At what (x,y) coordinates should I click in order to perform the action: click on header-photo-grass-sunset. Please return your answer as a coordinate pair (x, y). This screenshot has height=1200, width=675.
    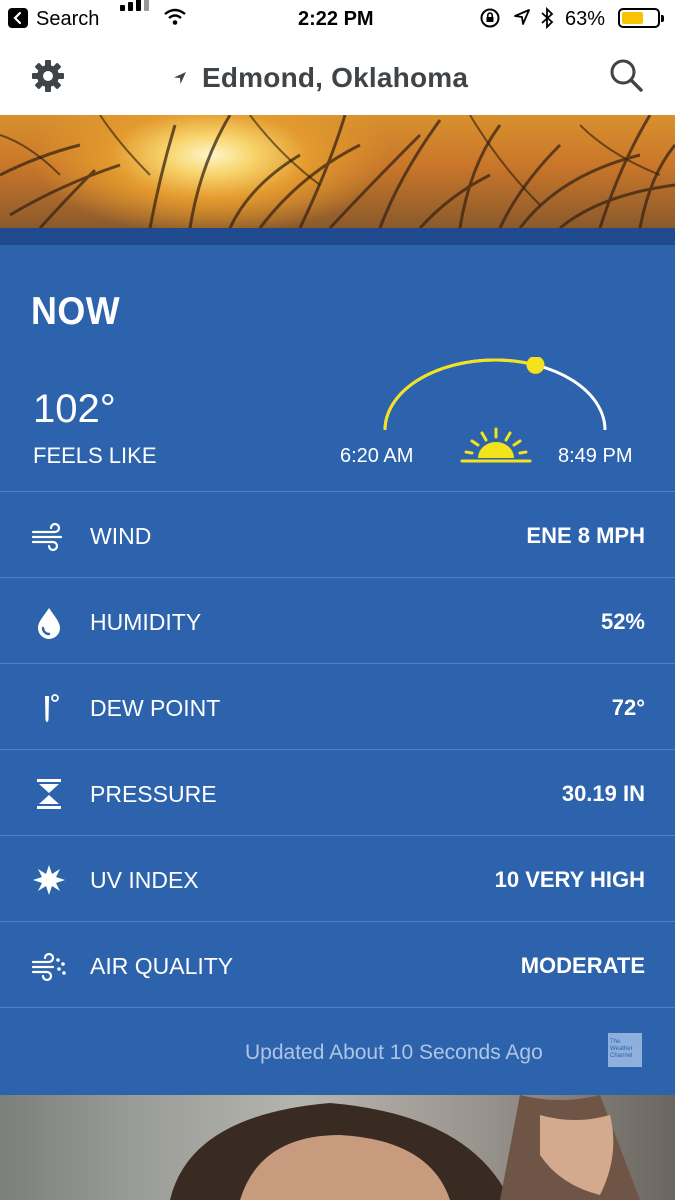
    Looking at the image, I should click on (337, 171).